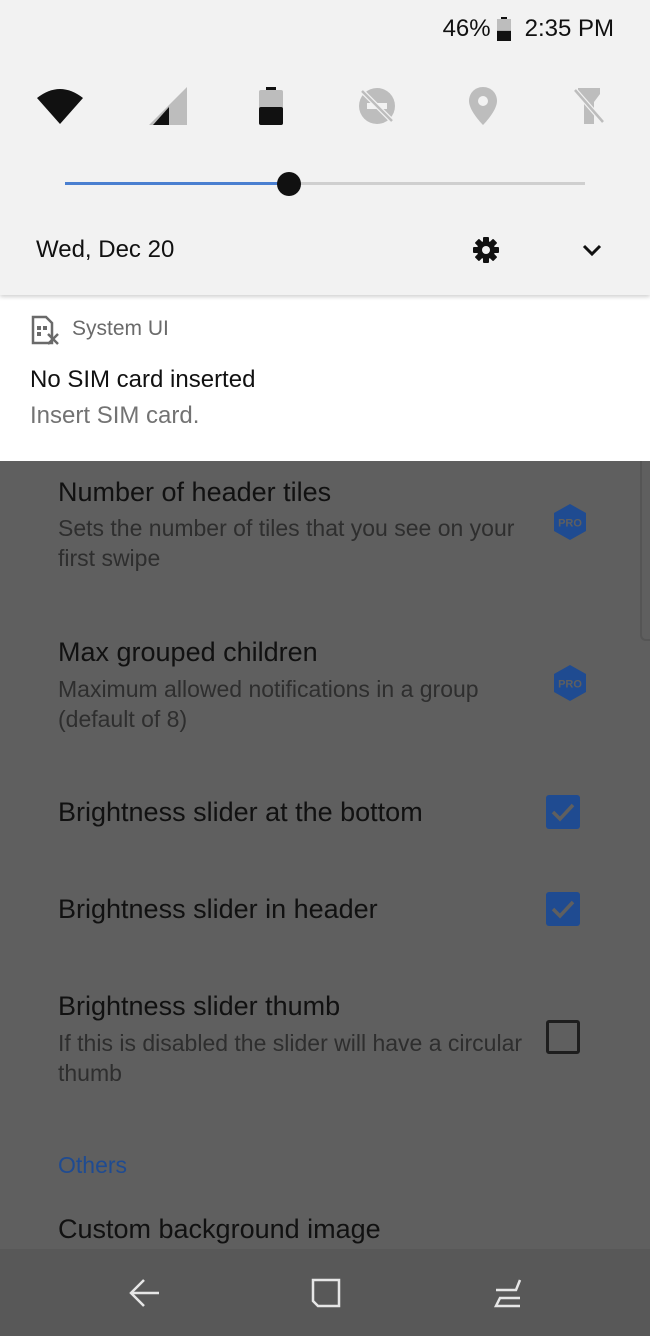 Image resolution: width=650 pixels, height=1336 pixels. What do you see at coordinates (563, 1037) in the screenshot?
I see `checkbox-unchecked` at bounding box center [563, 1037].